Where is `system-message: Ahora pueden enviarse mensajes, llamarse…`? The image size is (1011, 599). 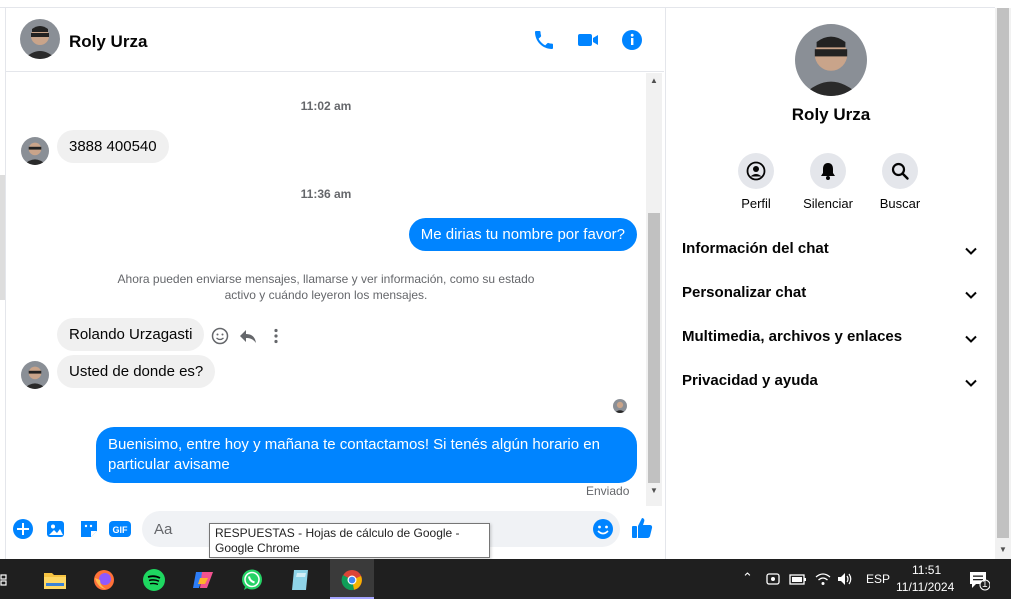 system-message: Ahora pueden enviarse mensajes, llamarse… is located at coordinates (326, 287).